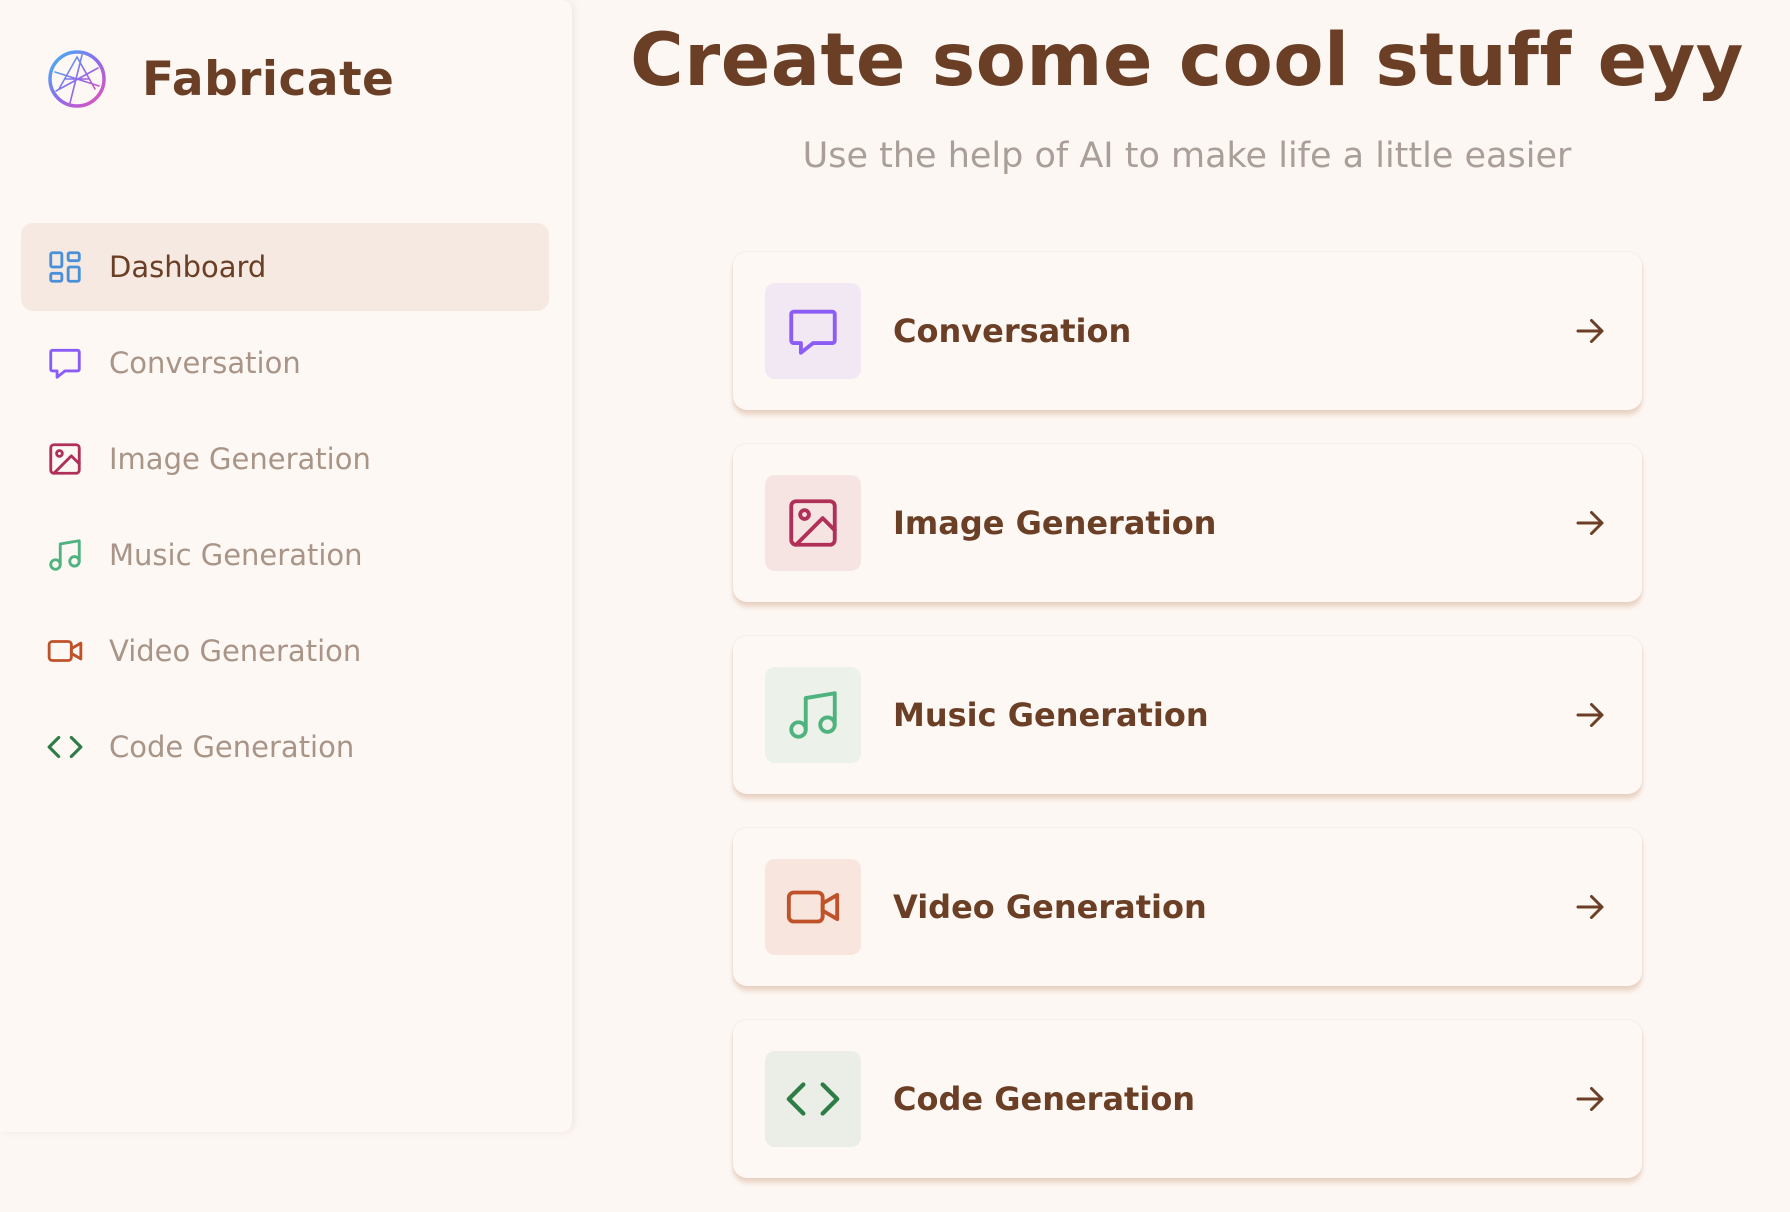 Image resolution: width=1790 pixels, height=1212 pixels. I want to click on tool-card-image-generation: Image Generation, so click(1187, 523).